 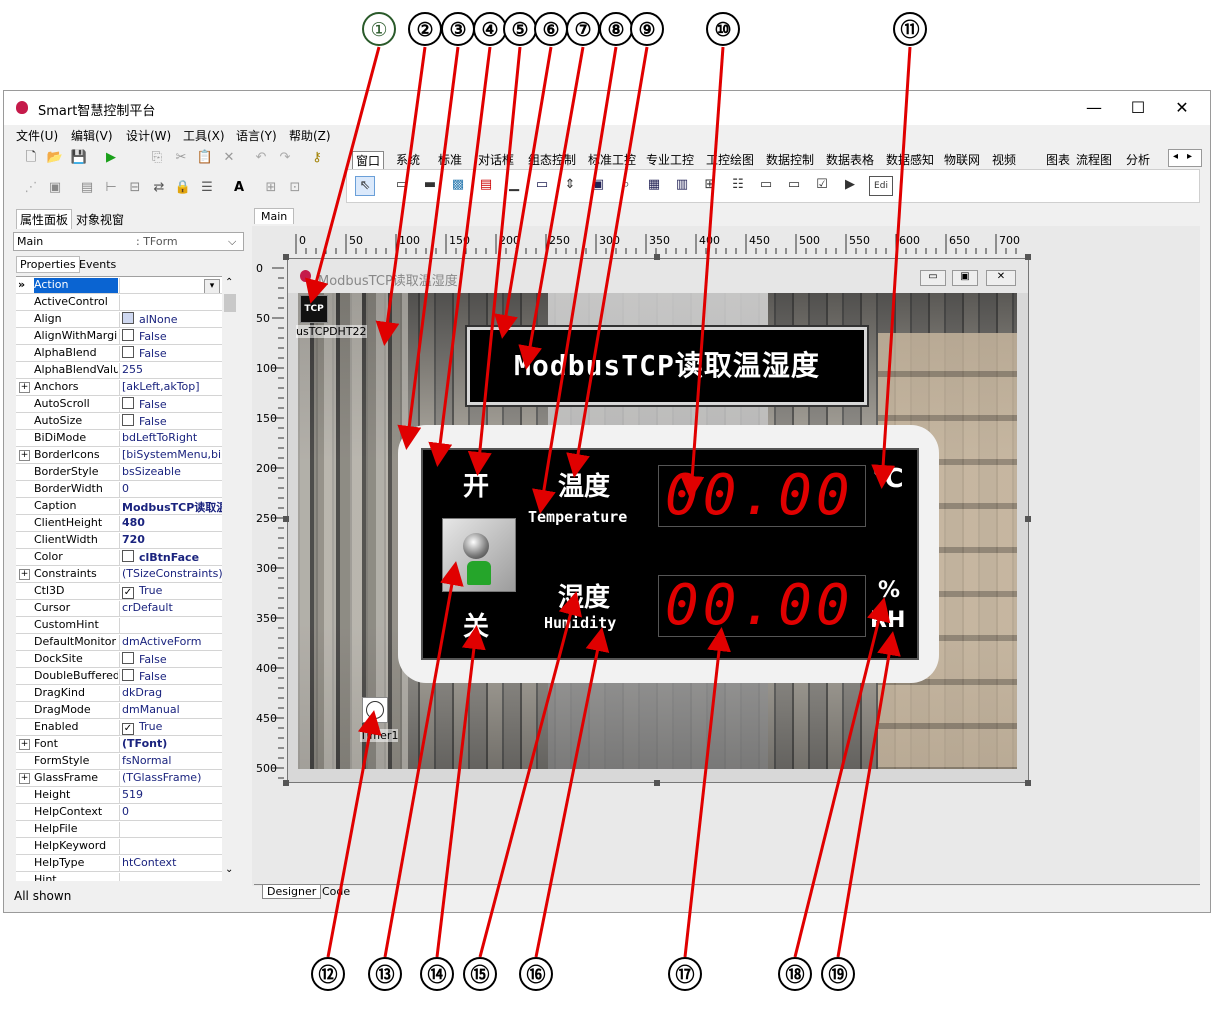 What do you see at coordinates (230, 303) in the screenshot?
I see `scroll-thumb` at bounding box center [230, 303].